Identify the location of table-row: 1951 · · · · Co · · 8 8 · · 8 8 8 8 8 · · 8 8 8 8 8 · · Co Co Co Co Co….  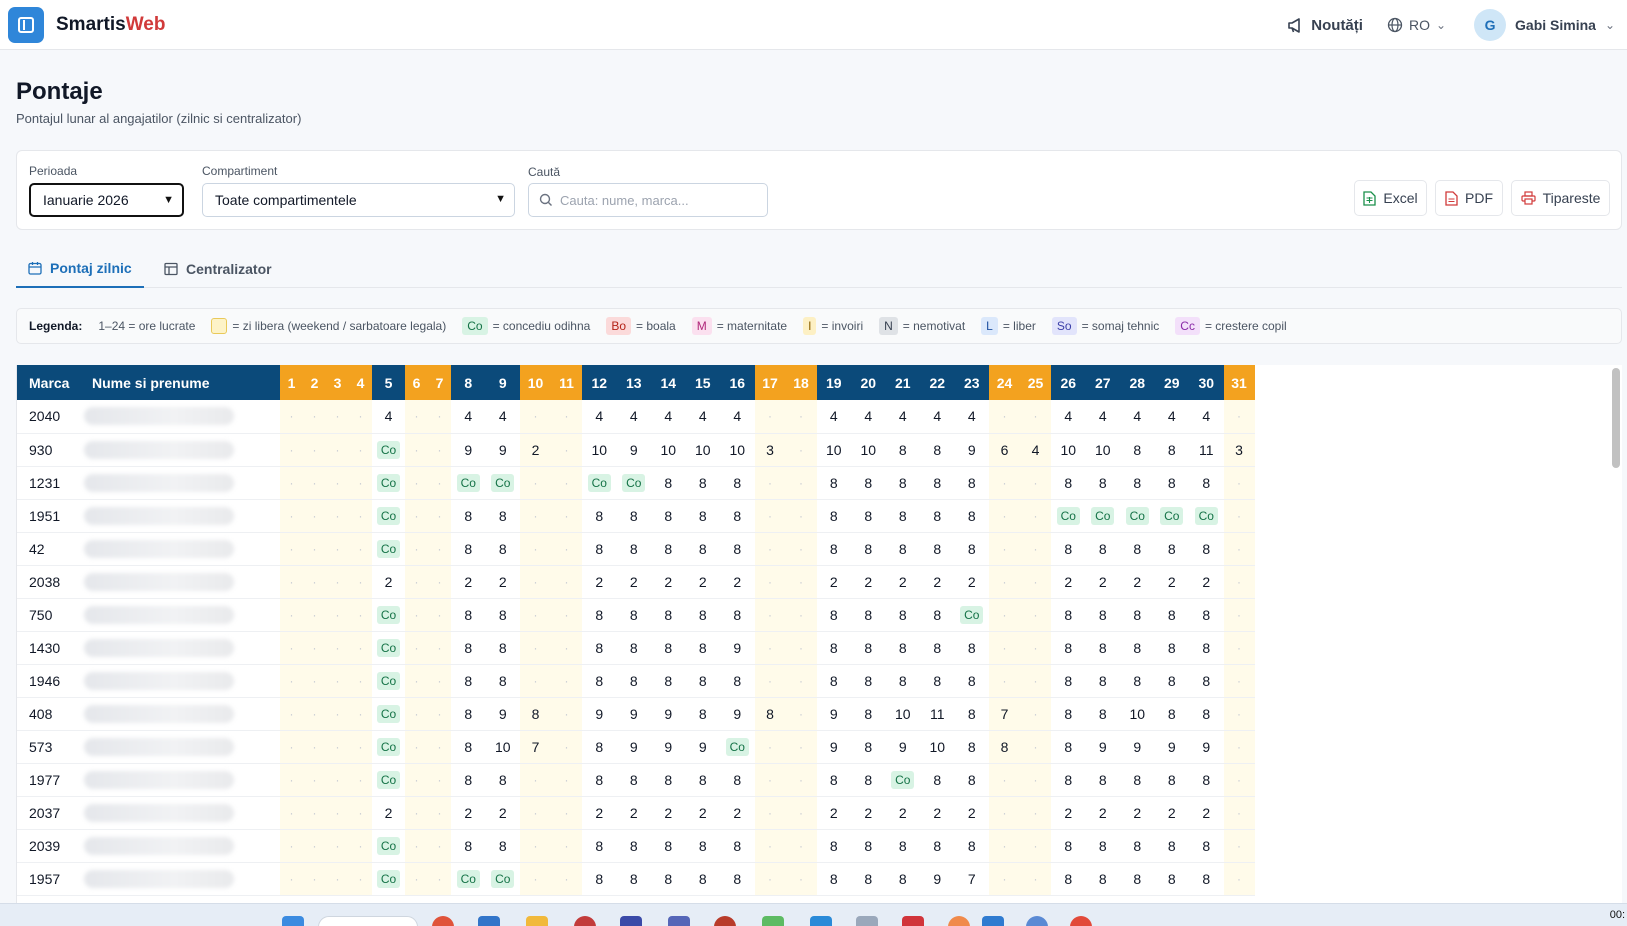
(636, 516).